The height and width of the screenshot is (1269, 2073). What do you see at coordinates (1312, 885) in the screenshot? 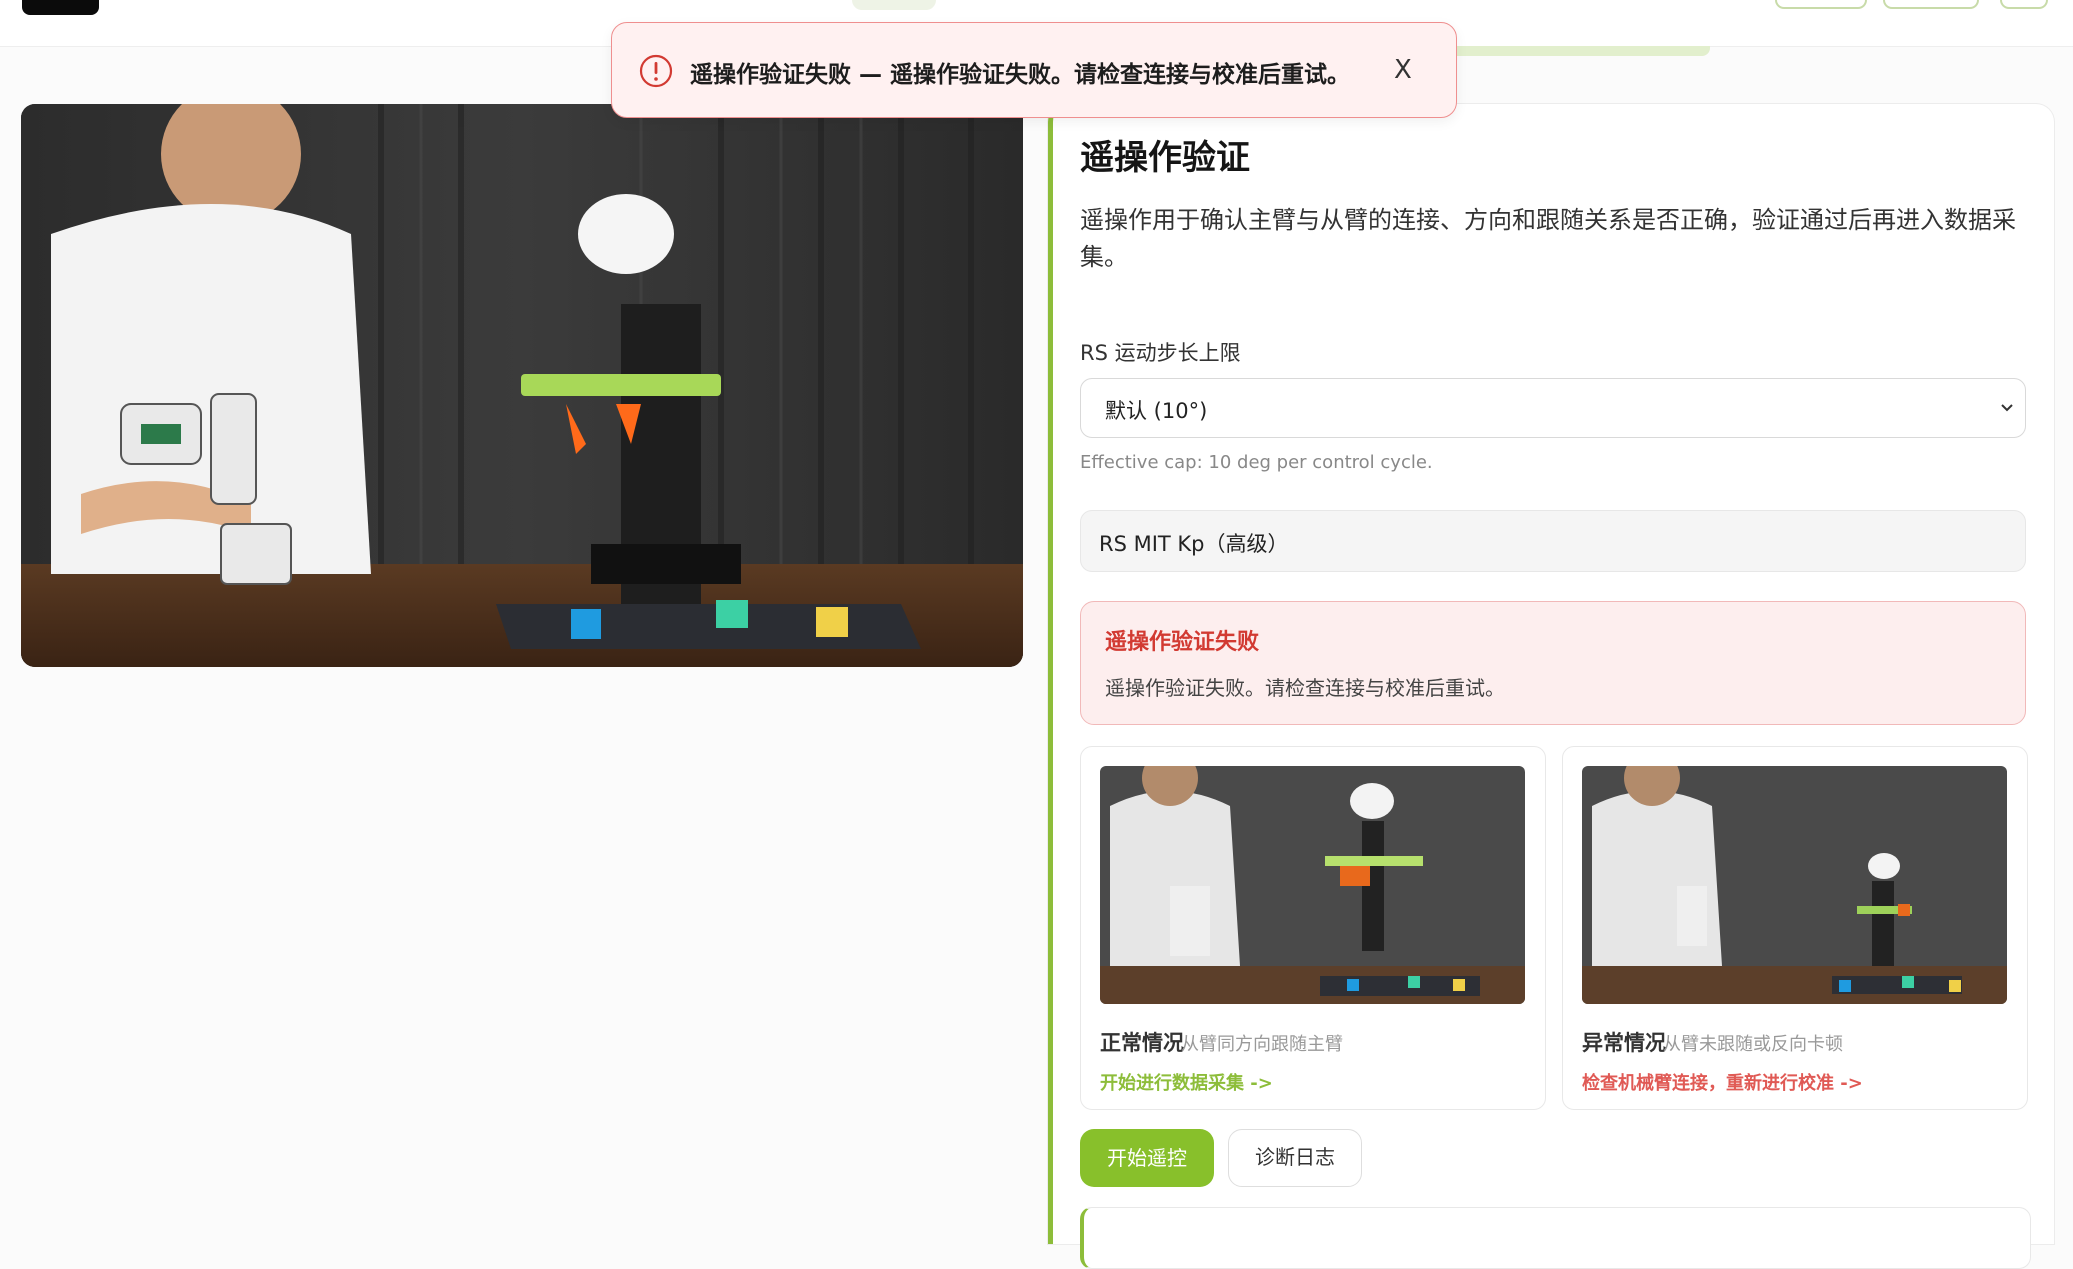
I see `normal-case-thumbnail` at bounding box center [1312, 885].